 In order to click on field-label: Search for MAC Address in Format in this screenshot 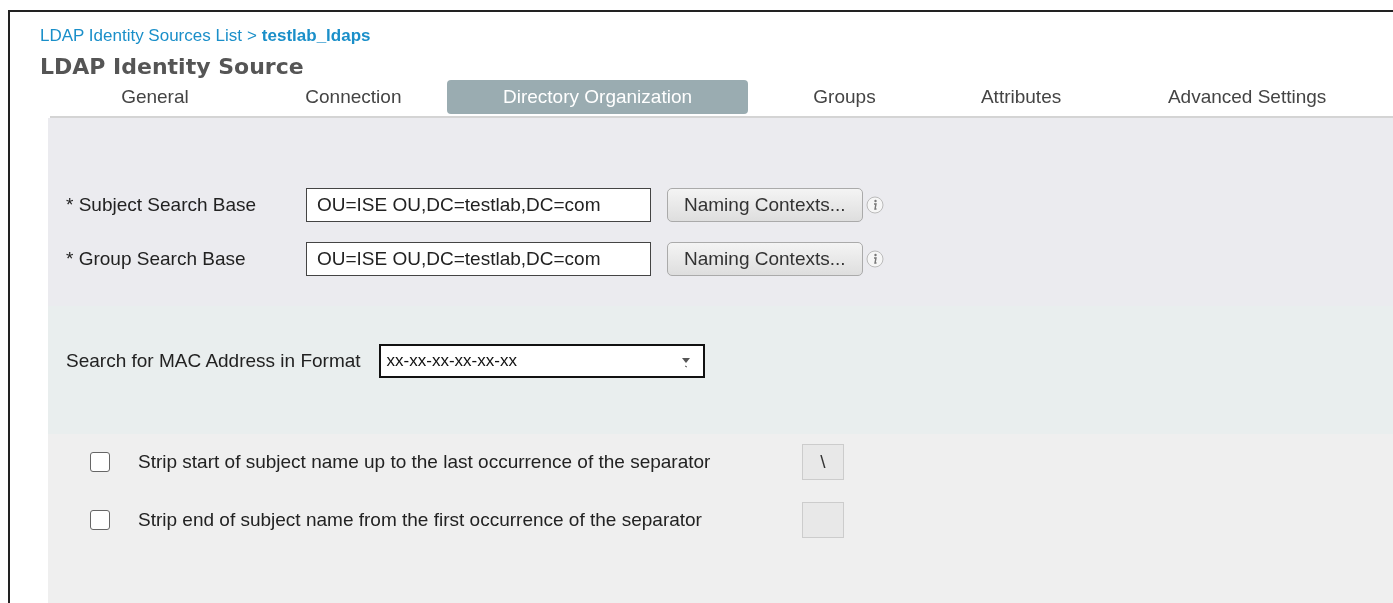, I will do `click(213, 361)`.